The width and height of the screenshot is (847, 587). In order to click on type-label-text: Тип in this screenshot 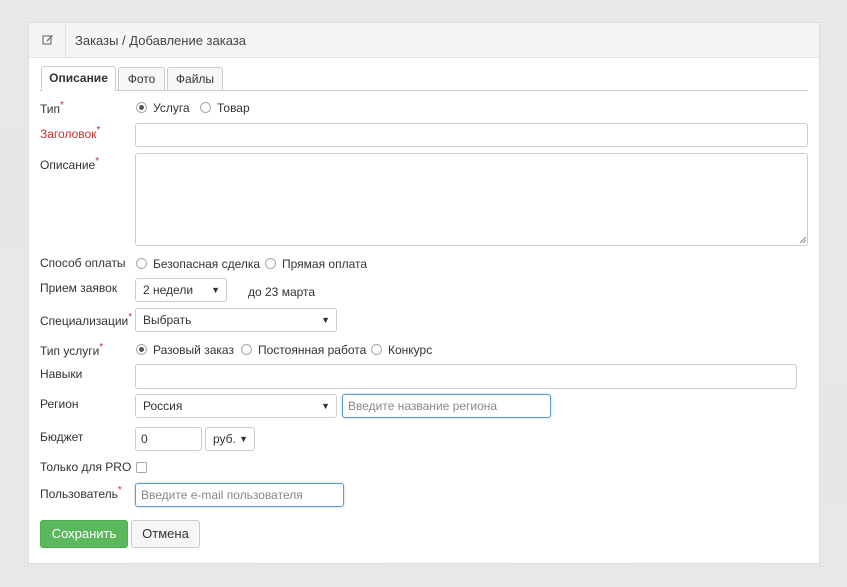, I will do `click(50, 109)`.